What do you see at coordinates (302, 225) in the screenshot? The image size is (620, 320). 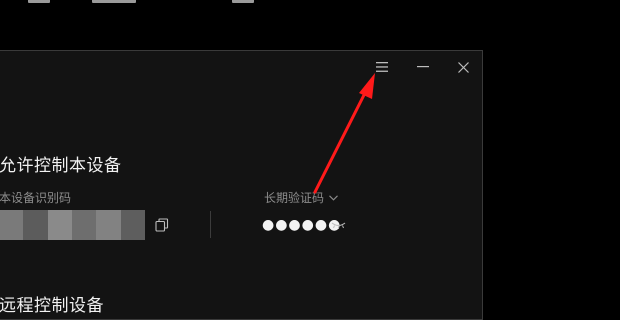 I see `verify-code-masked: ●●●●●●` at bounding box center [302, 225].